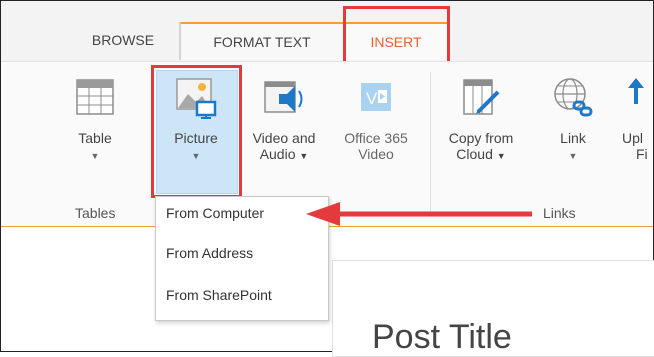  I want to click on copy-cloud-label-line1: Copy from, so click(481, 138).